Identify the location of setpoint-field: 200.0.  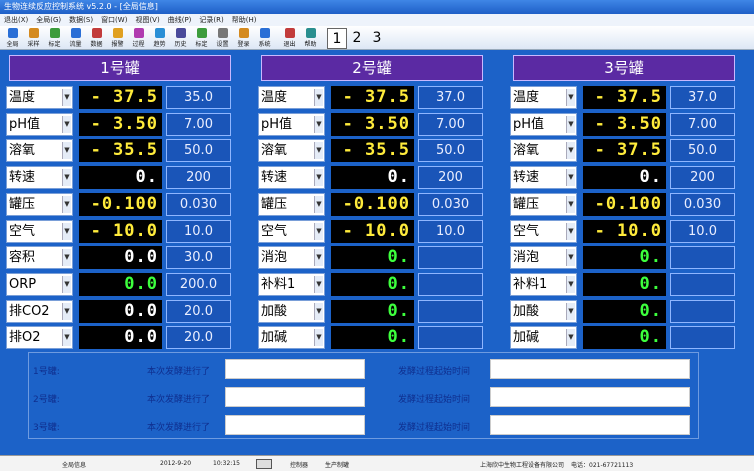
(198, 284).